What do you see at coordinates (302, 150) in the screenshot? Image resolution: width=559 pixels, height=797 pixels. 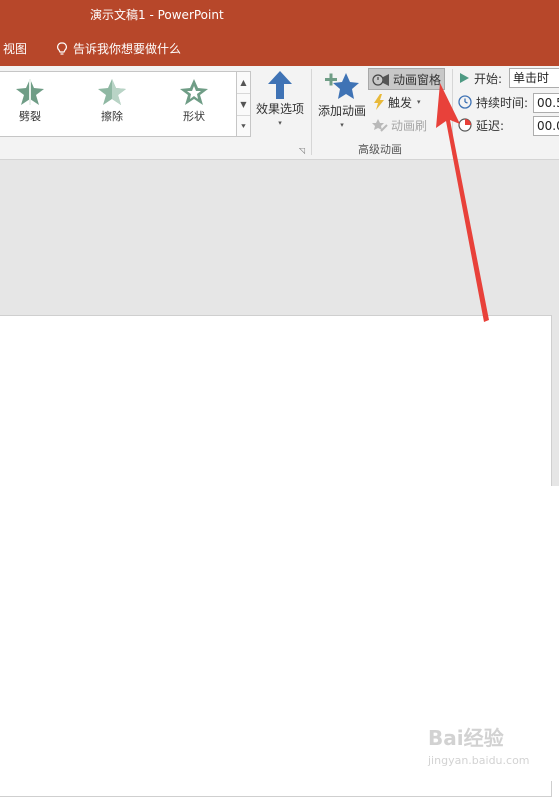 I see `dialog-launcher-icon: ◹` at bounding box center [302, 150].